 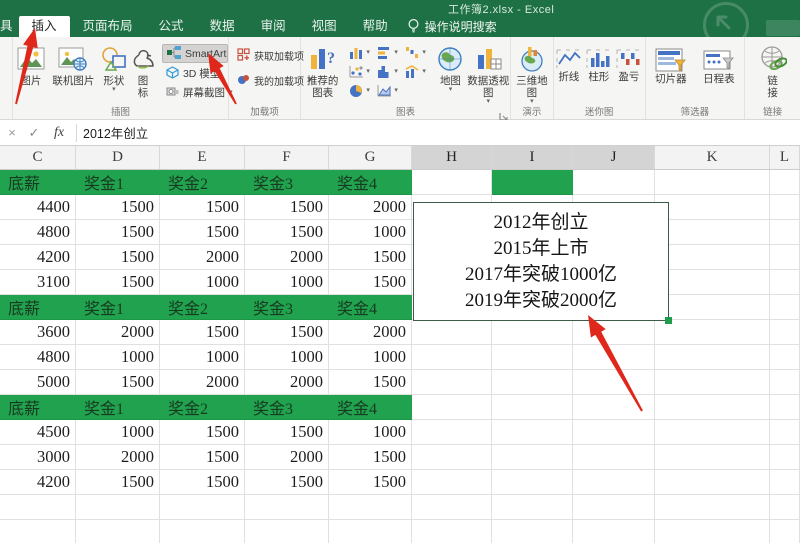 What do you see at coordinates (73, 64) in the screenshot?
I see `online-pictures-button: 联机图片` at bounding box center [73, 64].